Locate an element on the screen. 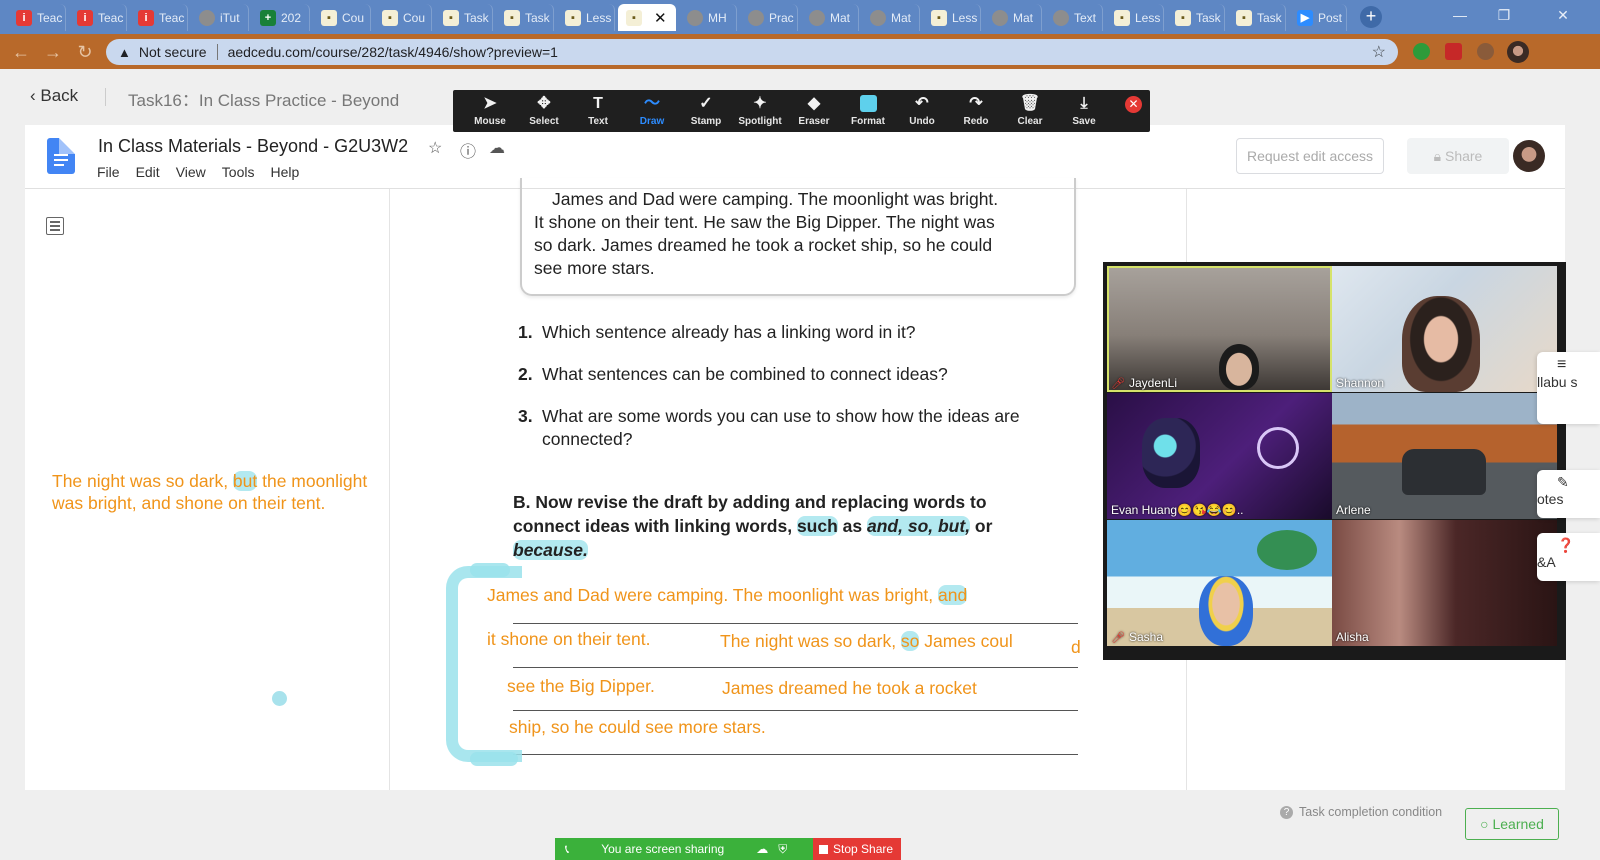  stop-share-button: Stop Share is located at coordinates (857, 849).